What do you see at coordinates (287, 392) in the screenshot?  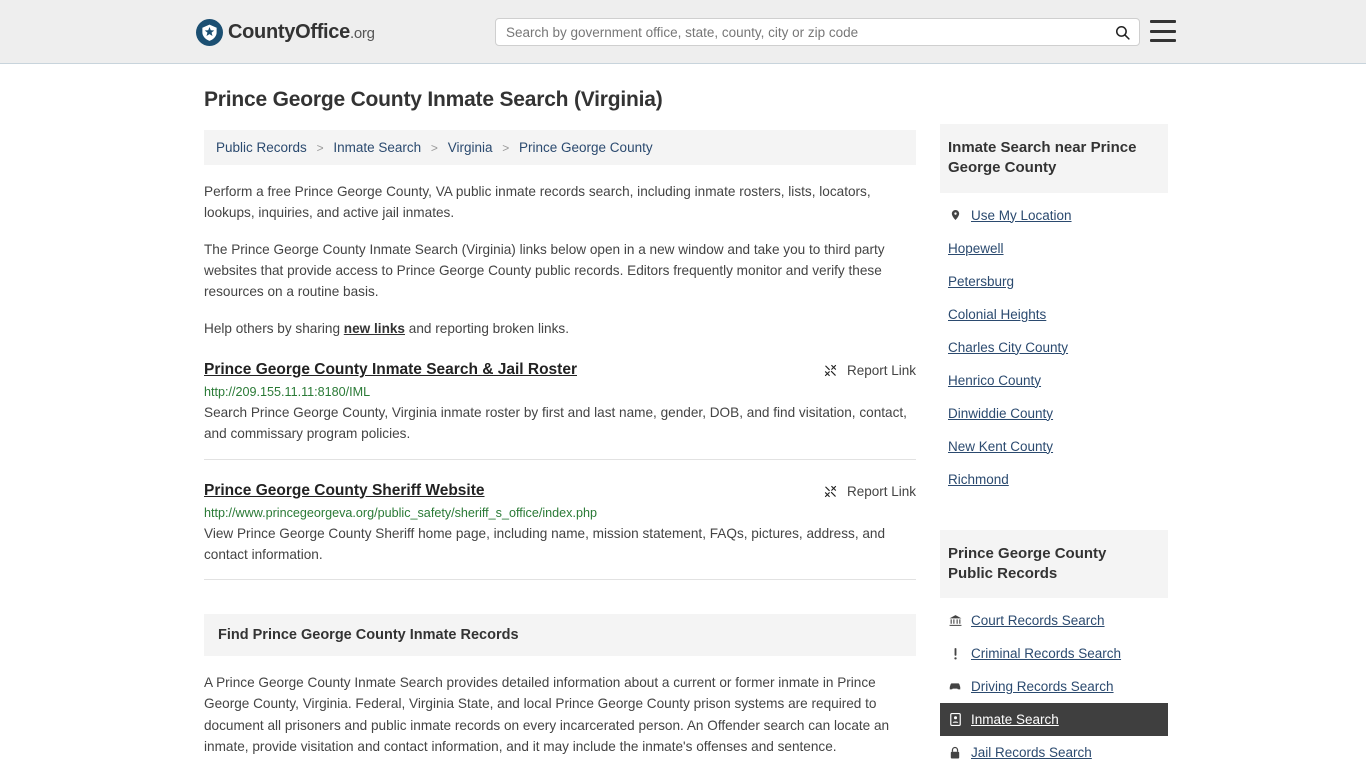 I see `result-url: http://209.155.11.11:8180/IML` at bounding box center [287, 392].